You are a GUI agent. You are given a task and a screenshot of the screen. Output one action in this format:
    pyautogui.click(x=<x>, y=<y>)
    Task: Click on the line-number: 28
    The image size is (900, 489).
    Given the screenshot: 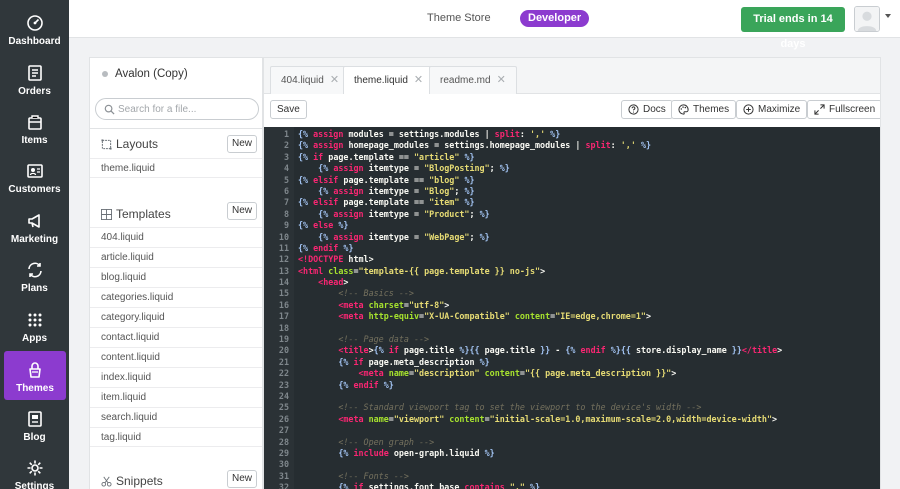 What is the action you would take?
    pyautogui.click(x=283, y=441)
    